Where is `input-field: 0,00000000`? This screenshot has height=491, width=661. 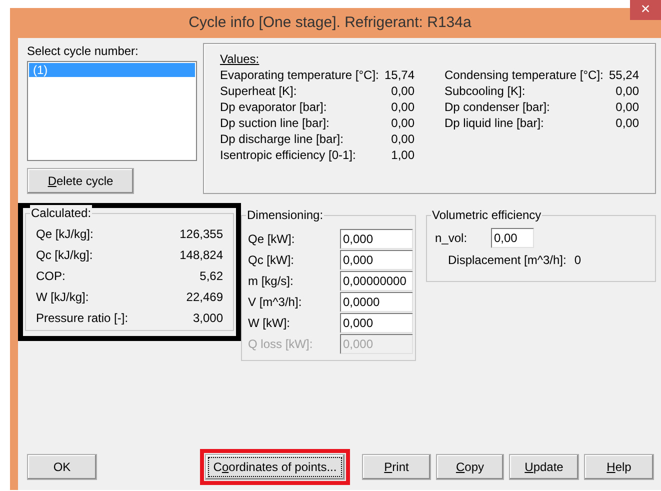 input-field: 0,00000000 is located at coordinates (376, 280).